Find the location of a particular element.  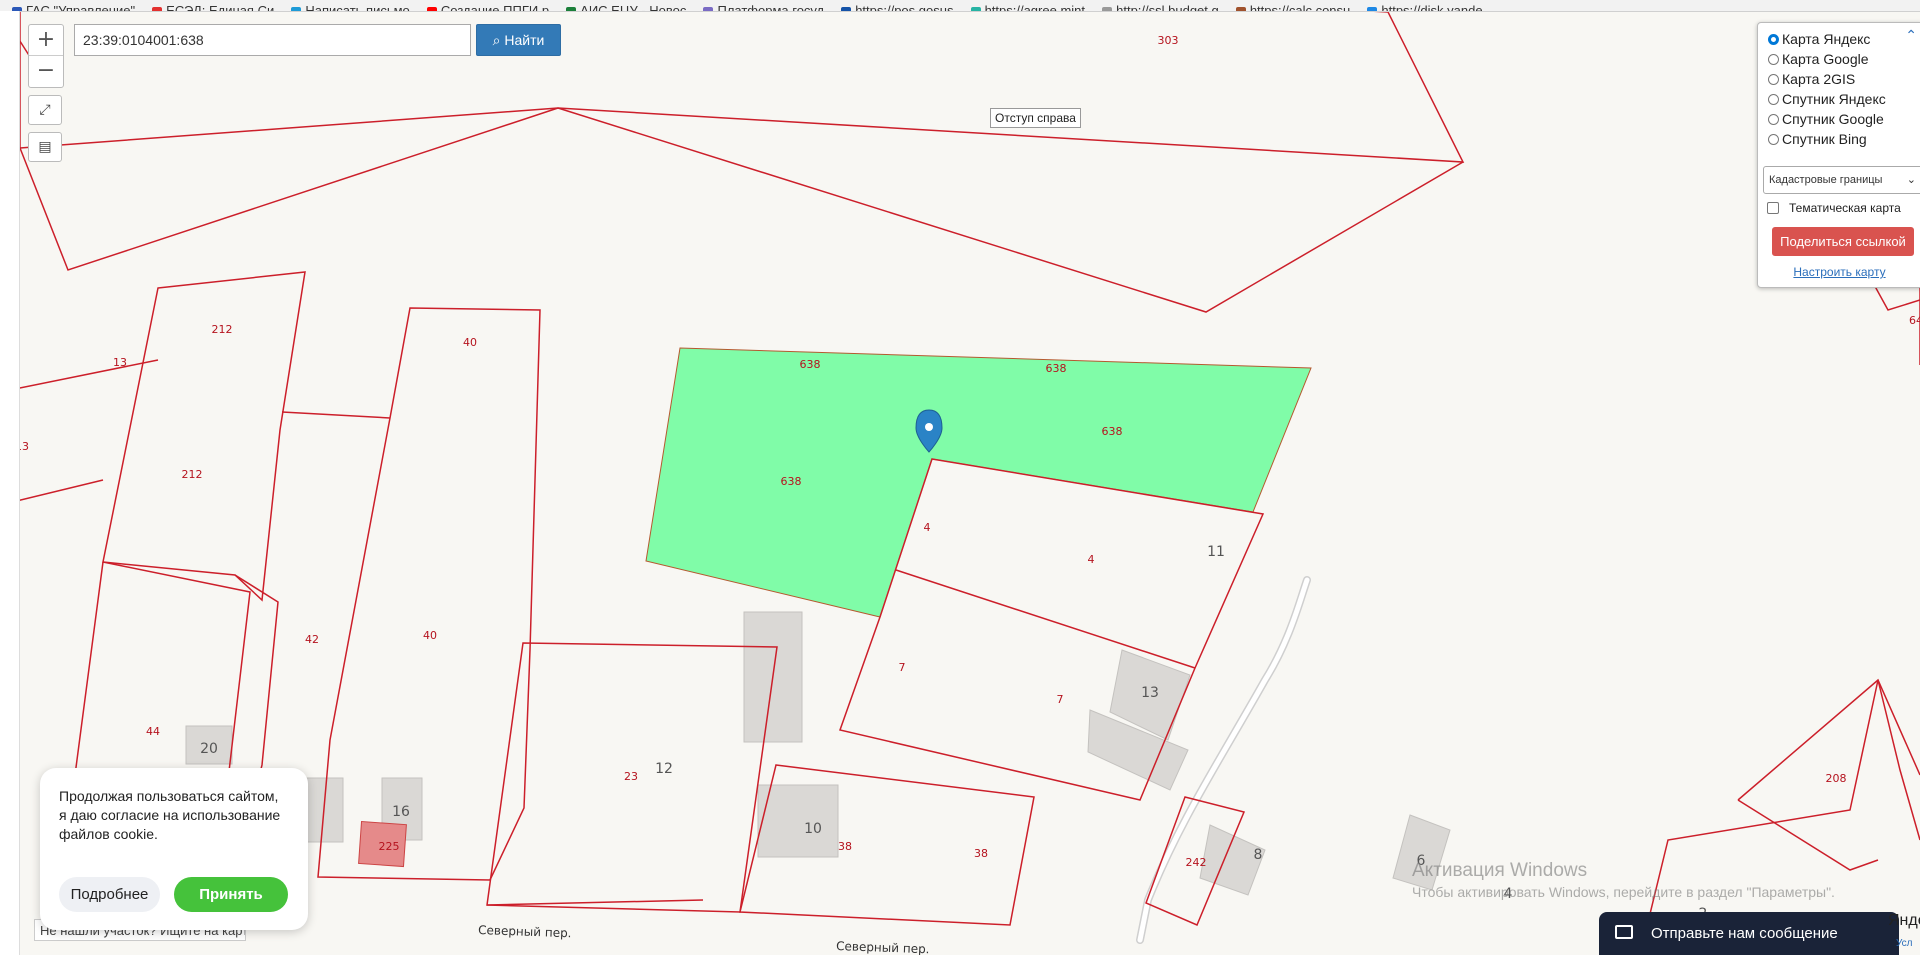

house-number-16: 16 is located at coordinates (401, 812).